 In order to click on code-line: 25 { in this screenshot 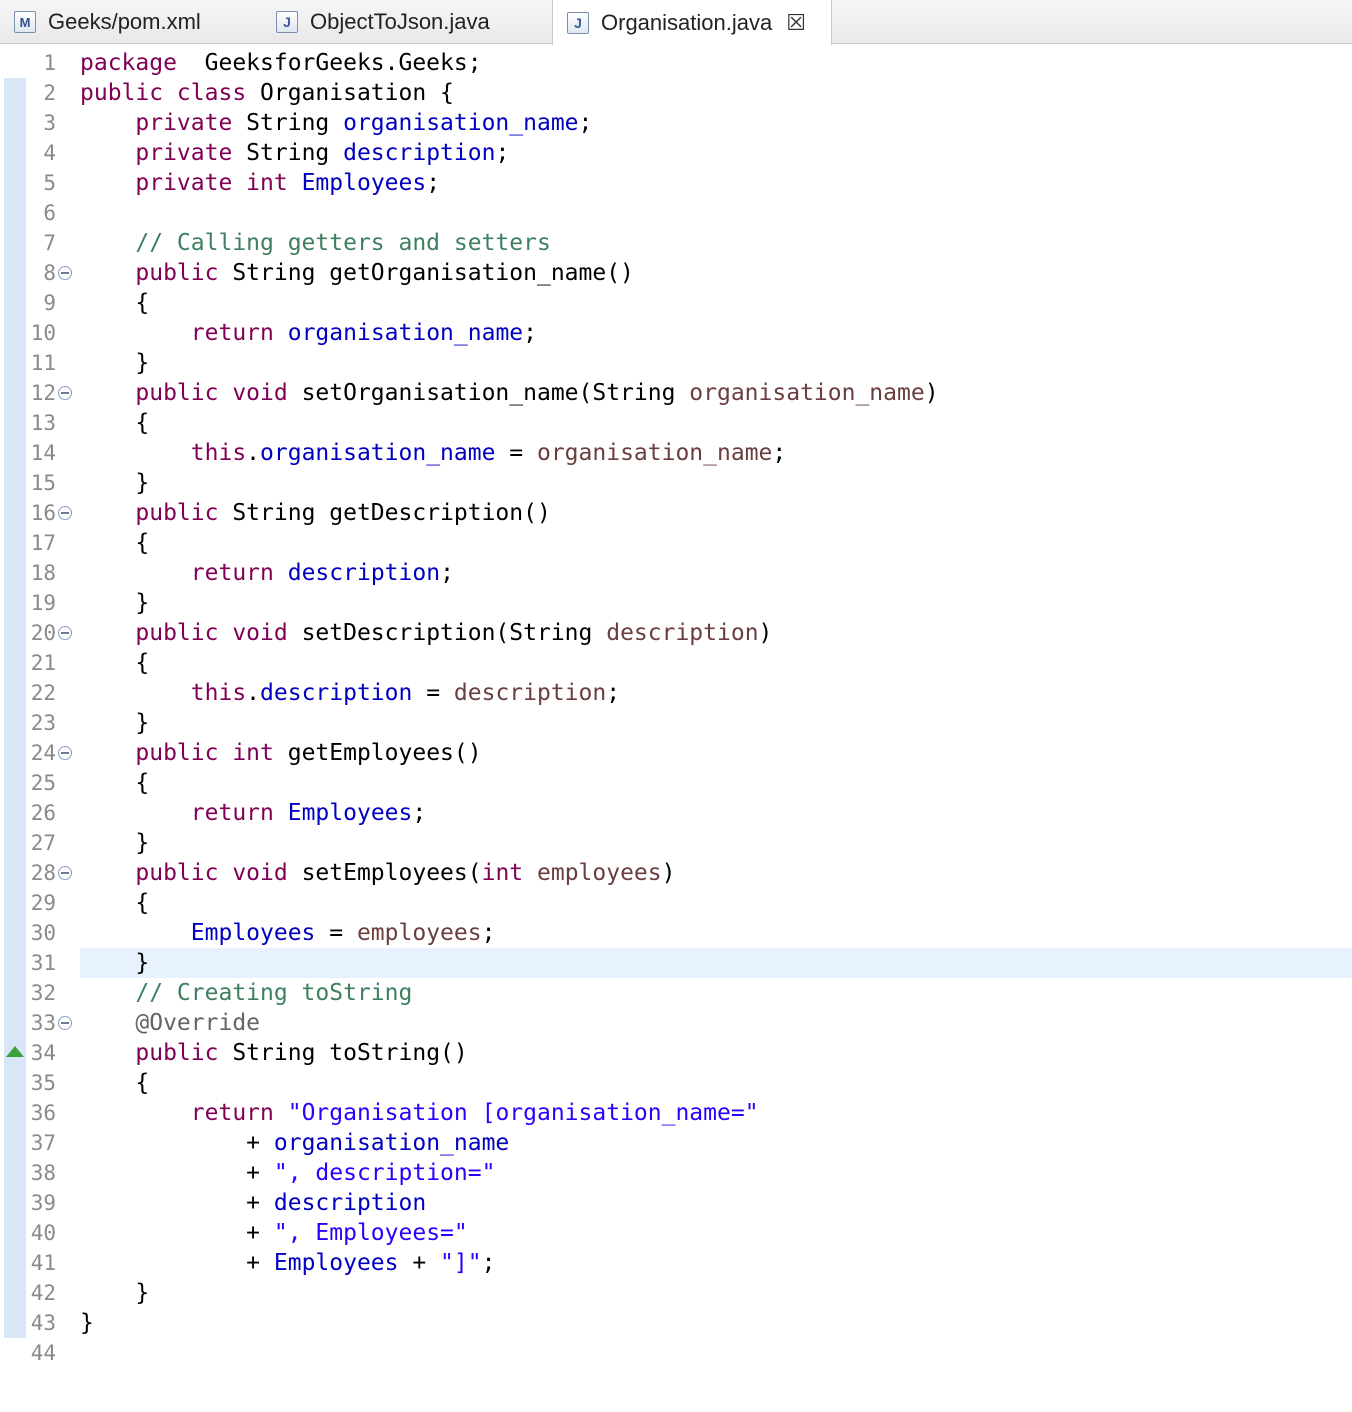, I will do `click(676, 783)`.